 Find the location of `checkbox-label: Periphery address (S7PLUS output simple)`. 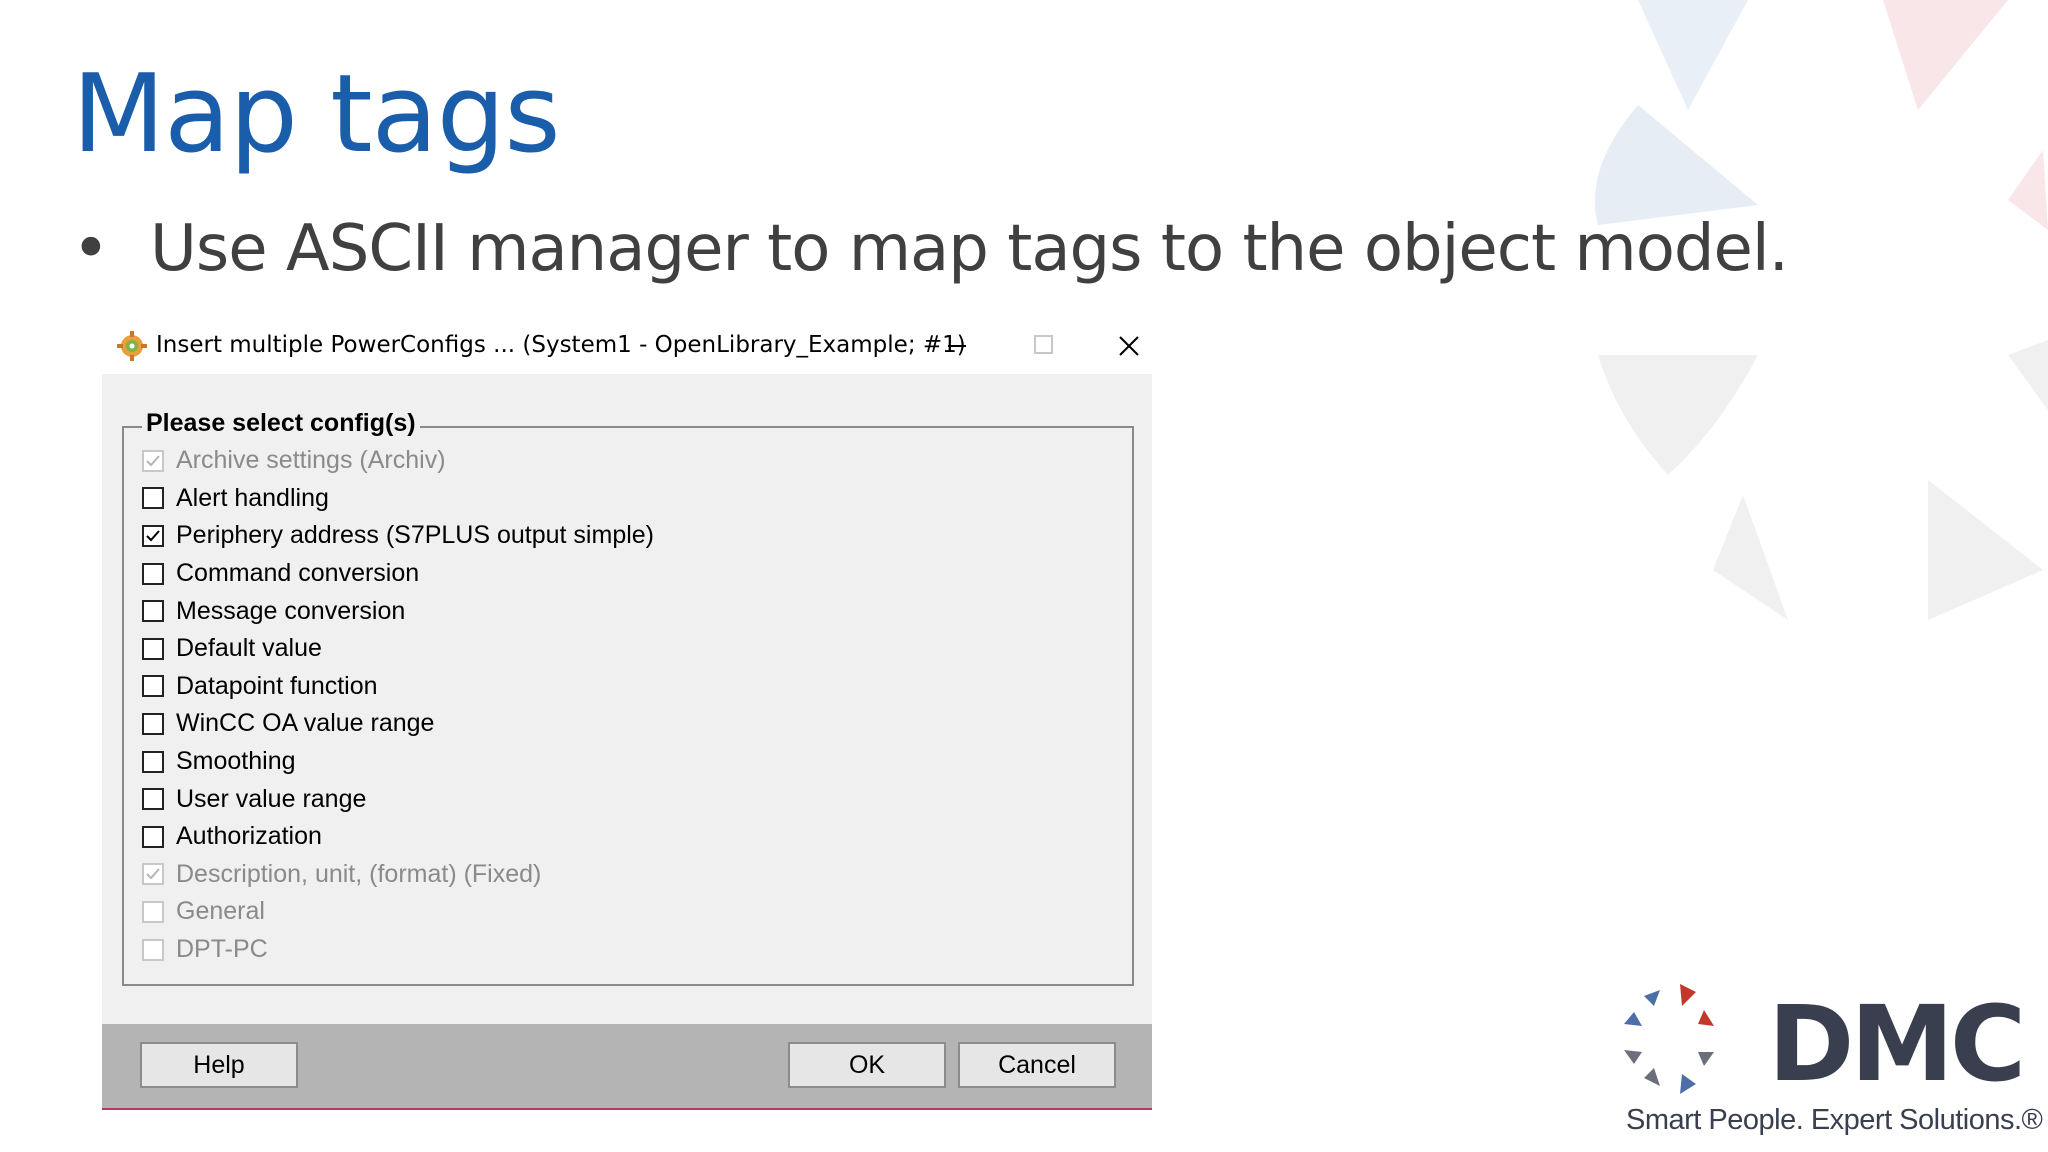

checkbox-label: Periphery address (S7PLUS output simple) is located at coordinates (415, 535).